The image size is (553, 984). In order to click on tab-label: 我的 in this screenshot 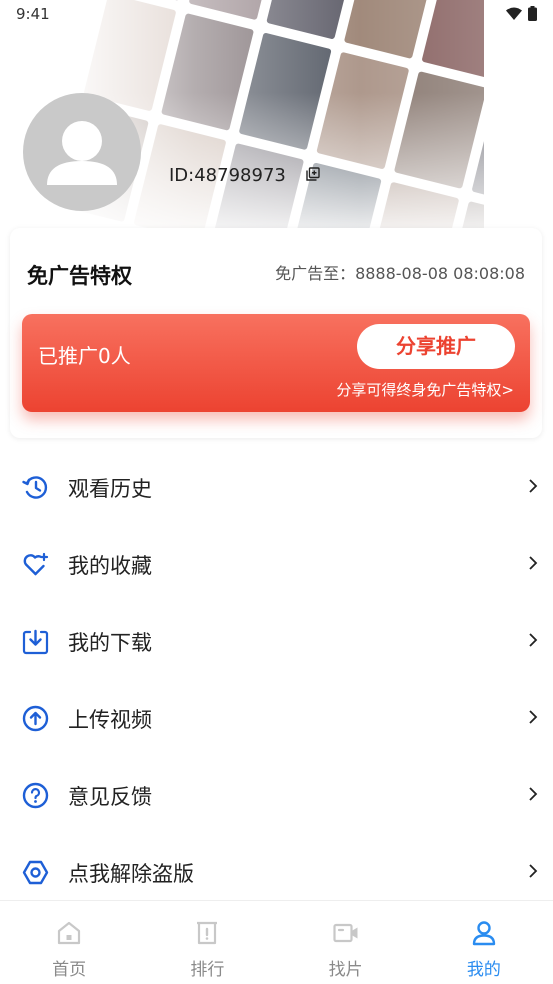, I will do `click(483, 970)`.